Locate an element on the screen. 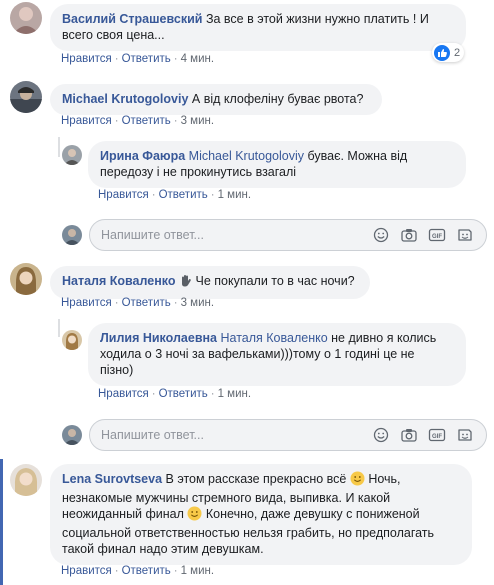 The width and height of the screenshot is (494, 585). comment-text: За все в этой жизни нужно платить ! И is located at coordinates (317, 19).